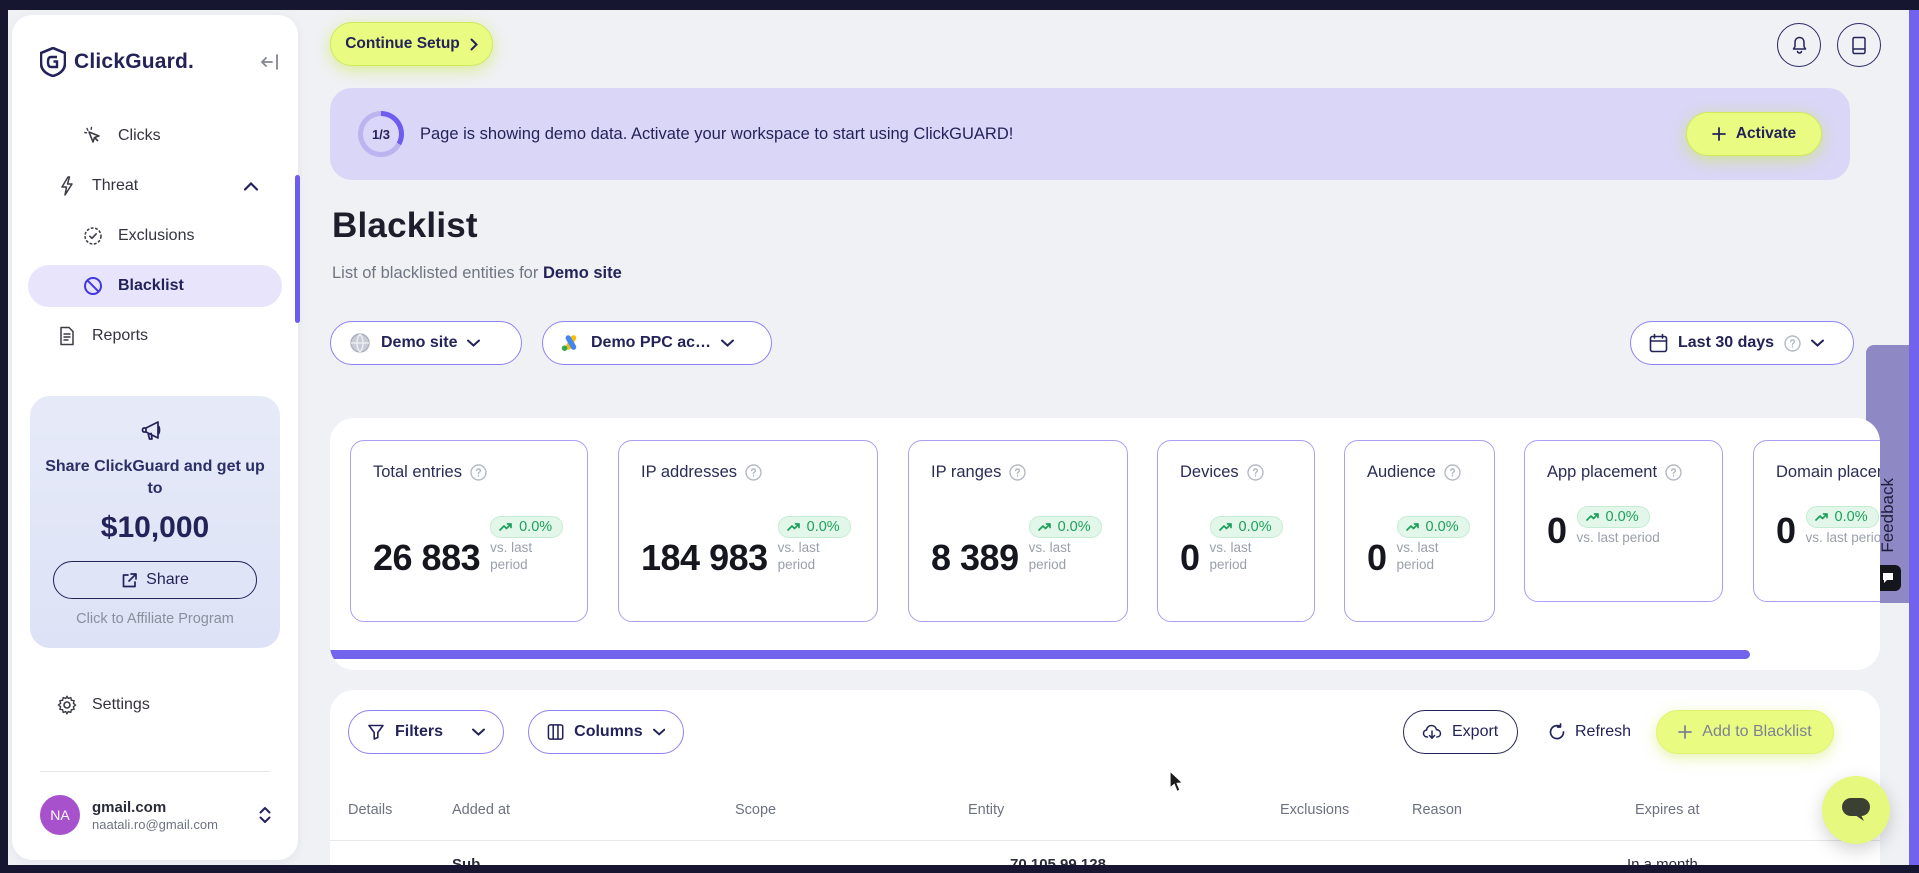 The image size is (1919, 873). I want to click on continue-setup-button: Continue Setup, so click(411, 44).